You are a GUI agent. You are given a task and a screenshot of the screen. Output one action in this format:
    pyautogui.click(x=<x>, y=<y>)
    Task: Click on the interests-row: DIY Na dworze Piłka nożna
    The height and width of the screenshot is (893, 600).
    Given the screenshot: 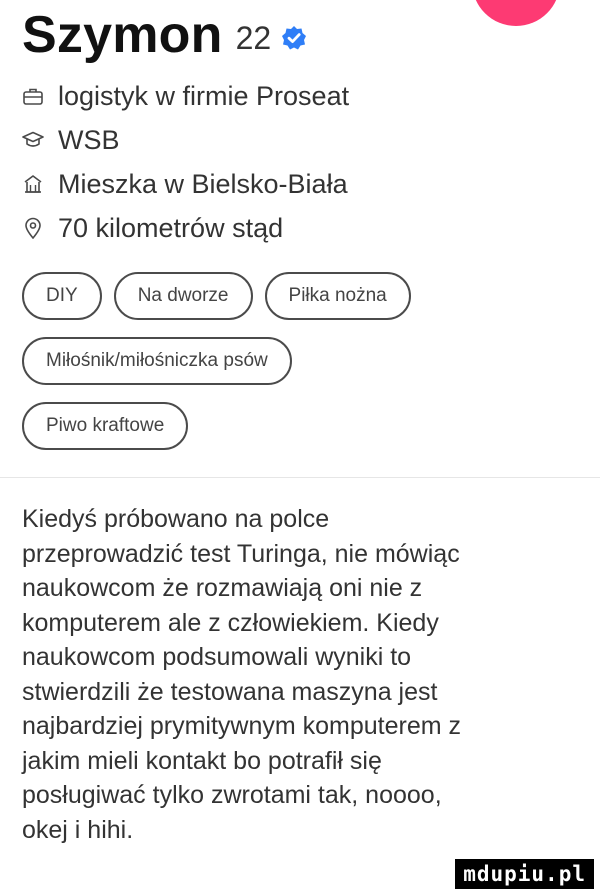 What is the action you would take?
    pyautogui.click(x=302, y=296)
    